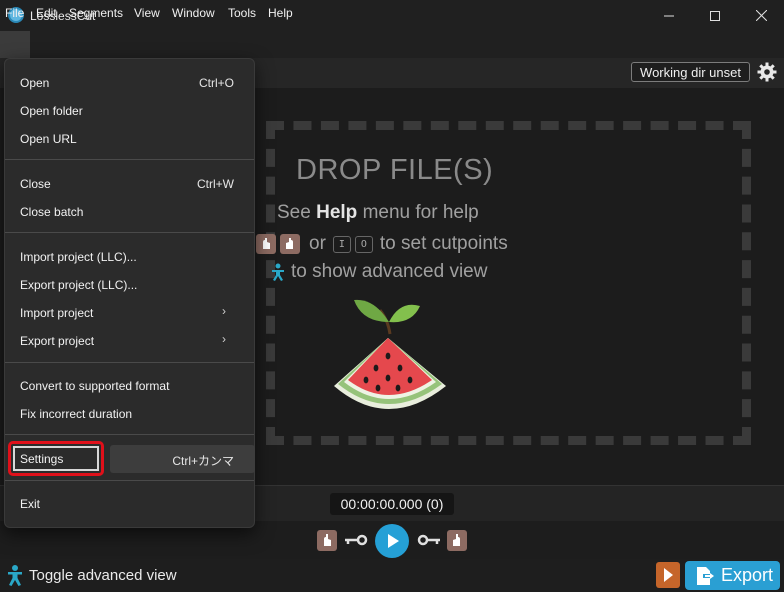 The height and width of the screenshot is (592, 784). What do you see at coordinates (392, 504) in the screenshot?
I see `timecode-display: 00:00:00.000 (0)` at bounding box center [392, 504].